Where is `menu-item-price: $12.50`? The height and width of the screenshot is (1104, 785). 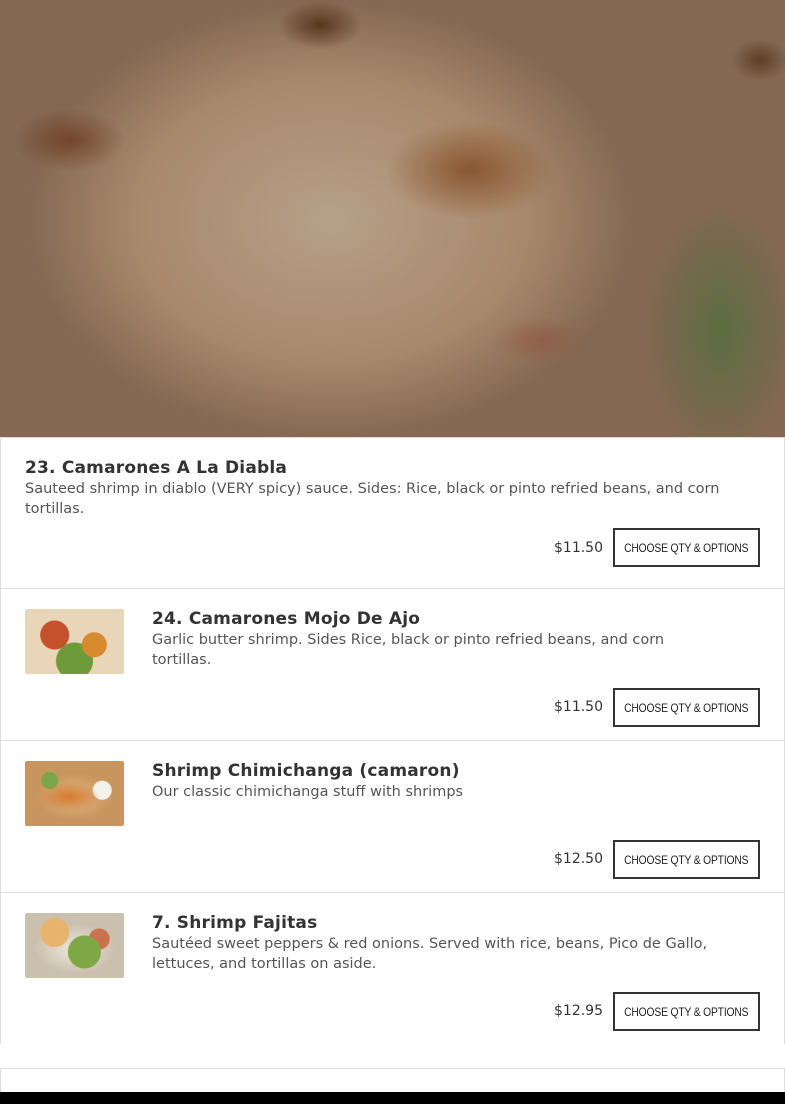 menu-item-price: $12.50 is located at coordinates (578, 859).